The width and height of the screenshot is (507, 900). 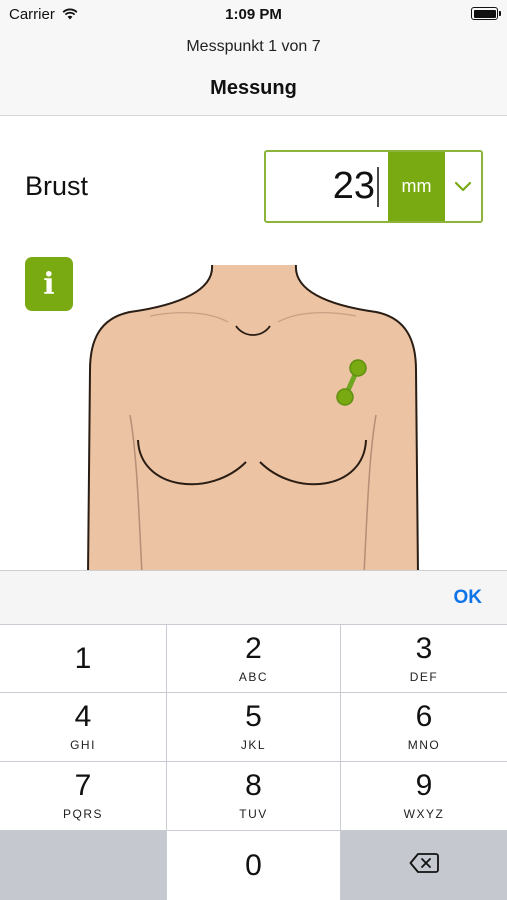 I want to click on page-title: Messung, so click(x=253, y=88).